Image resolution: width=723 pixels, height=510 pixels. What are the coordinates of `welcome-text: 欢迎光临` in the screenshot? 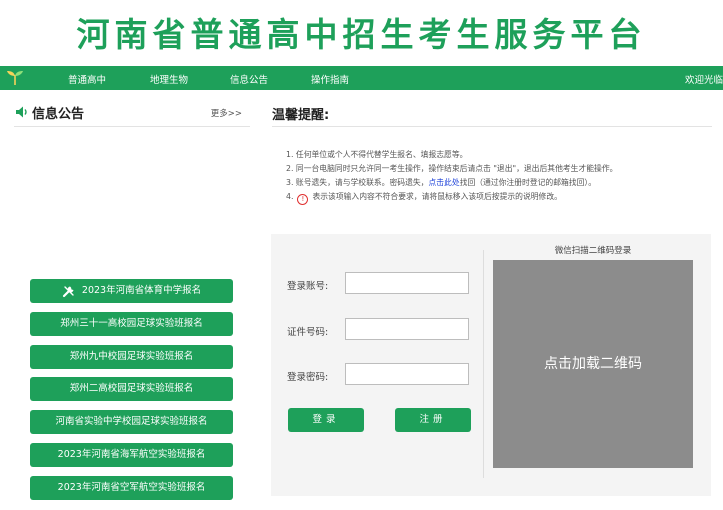 It's located at (703, 80).